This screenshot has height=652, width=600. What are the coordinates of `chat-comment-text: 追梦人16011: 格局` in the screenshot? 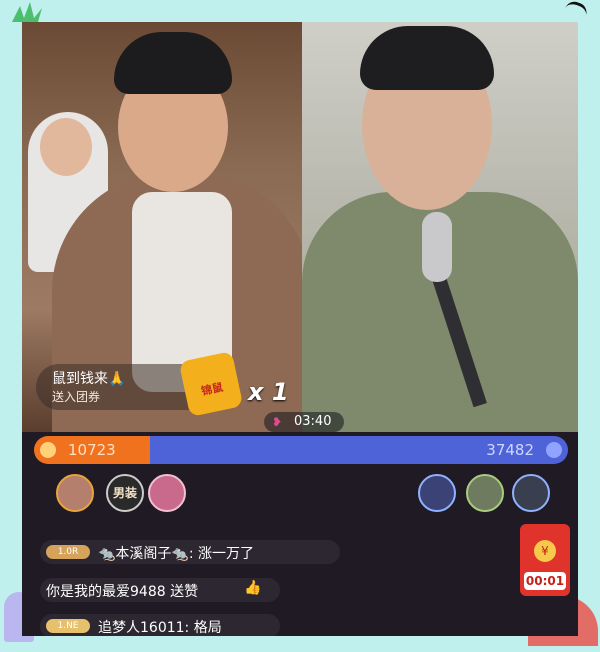 It's located at (160, 628).